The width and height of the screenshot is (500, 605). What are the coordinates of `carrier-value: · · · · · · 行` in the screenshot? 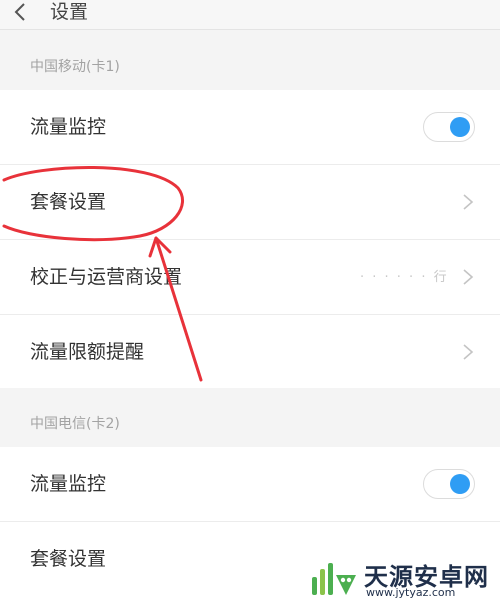 It's located at (404, 277).